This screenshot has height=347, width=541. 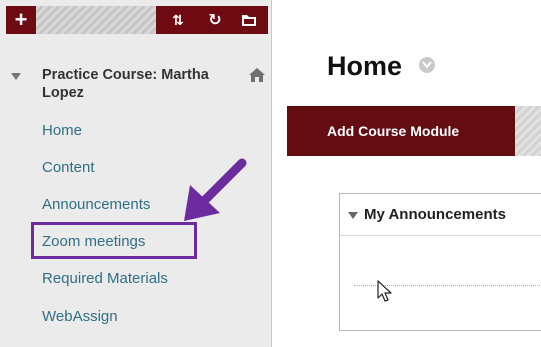 What do you see at coordinates (215, 189) in the screenshot?
I see `annotation-arrow-icon` at bounding box center [215, 189].